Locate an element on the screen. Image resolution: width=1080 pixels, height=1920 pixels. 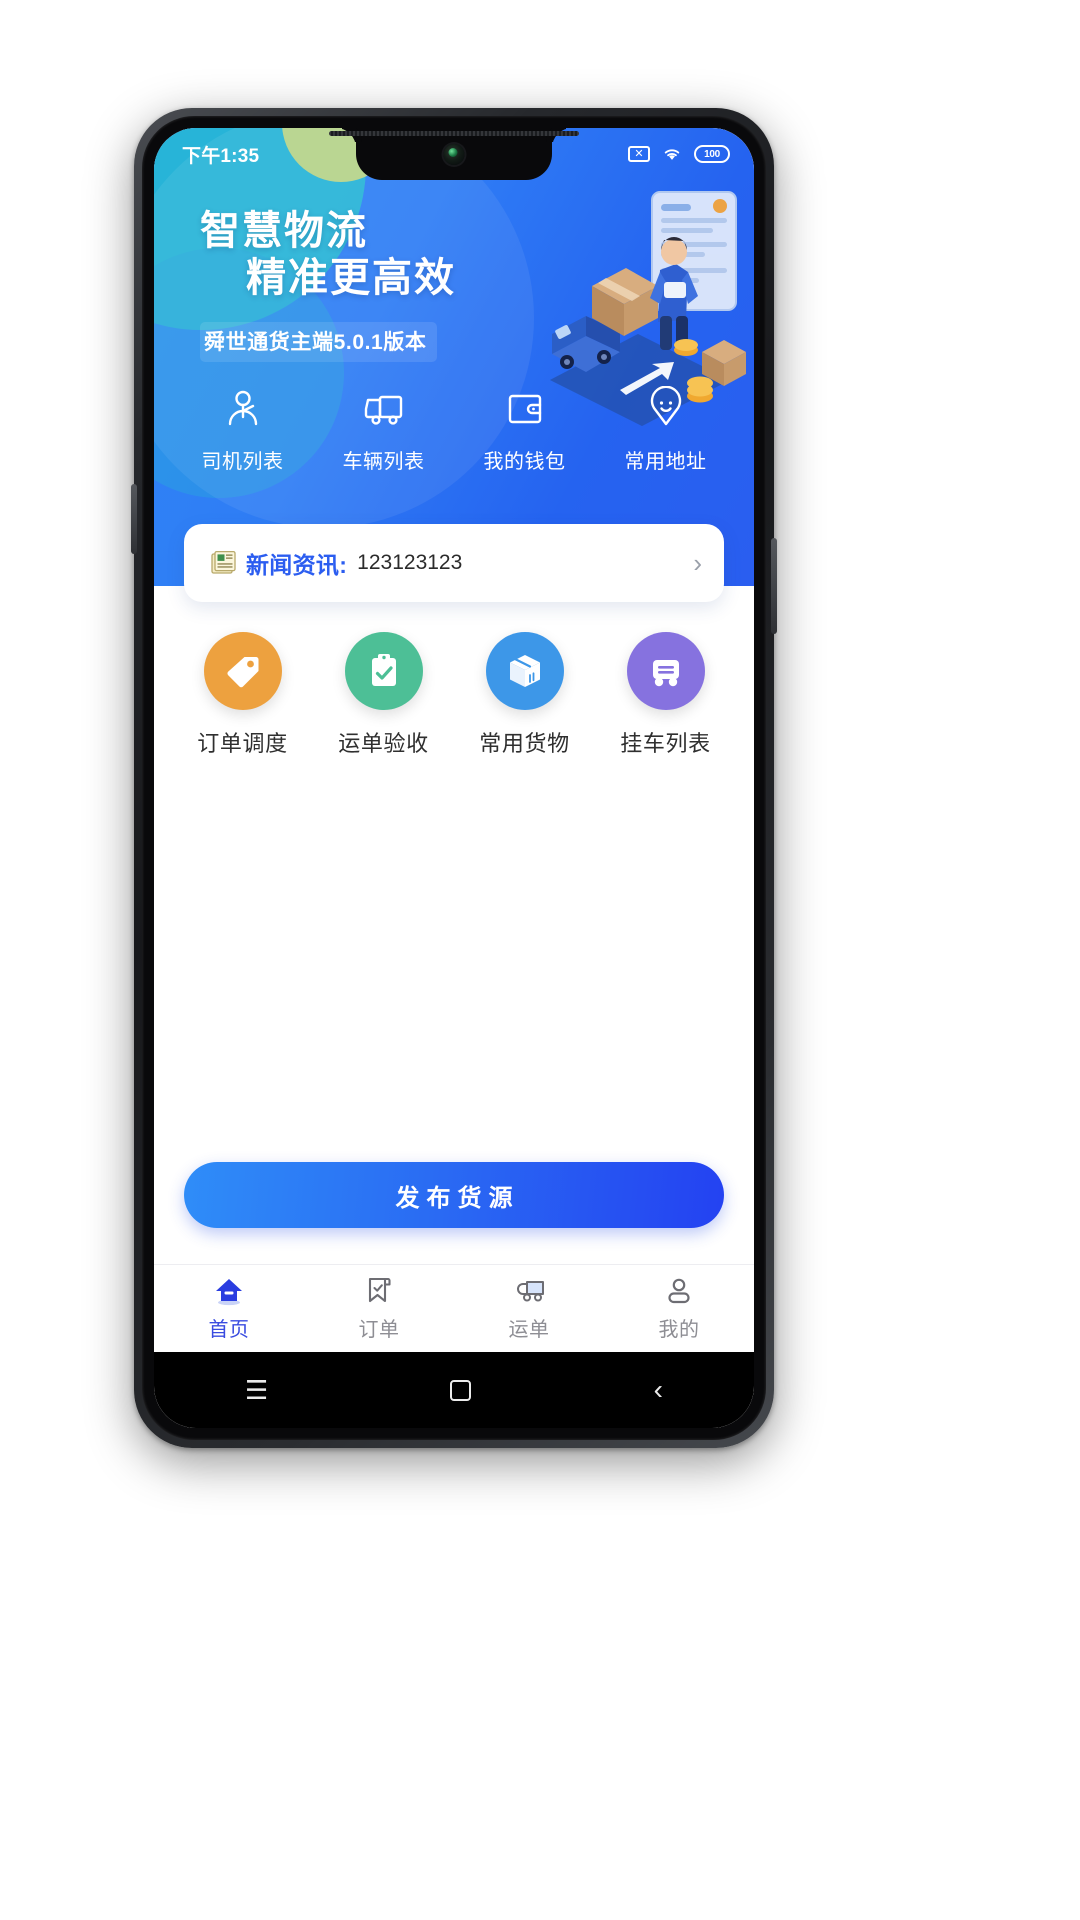
feature-grid: 订单调度 运单验收 常用货物 挂车列表 is located at coordinates (454, 695).